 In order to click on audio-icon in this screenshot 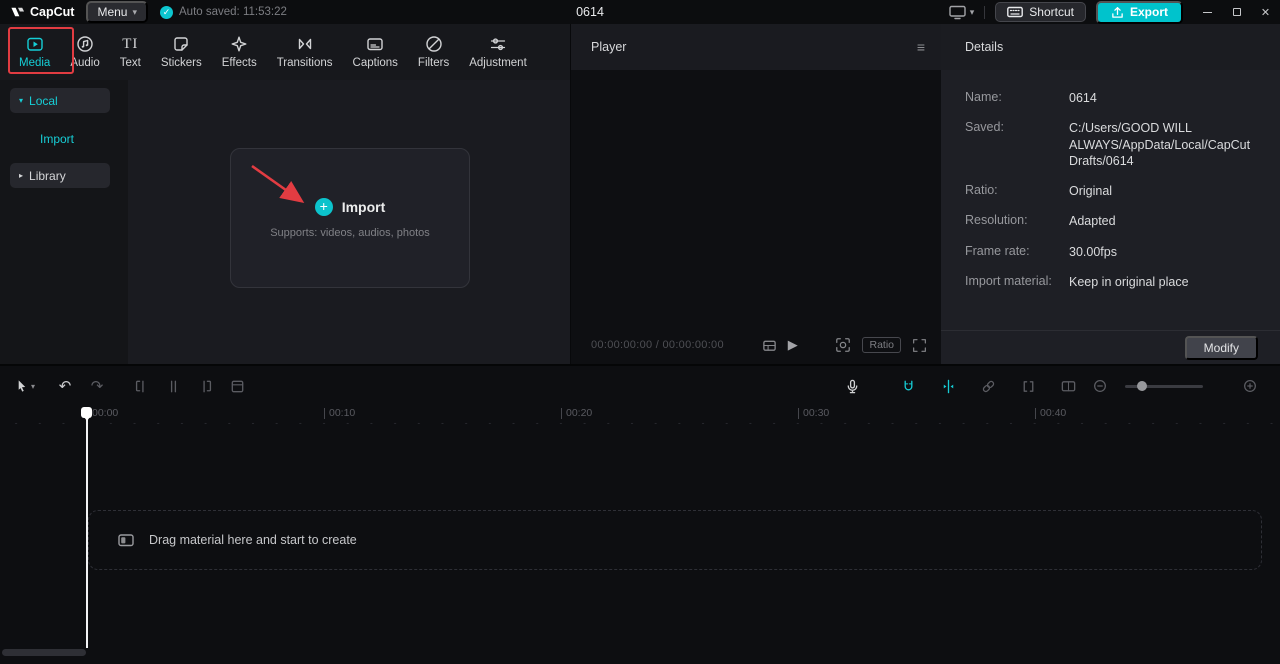, I will do `click(85, 44)`.